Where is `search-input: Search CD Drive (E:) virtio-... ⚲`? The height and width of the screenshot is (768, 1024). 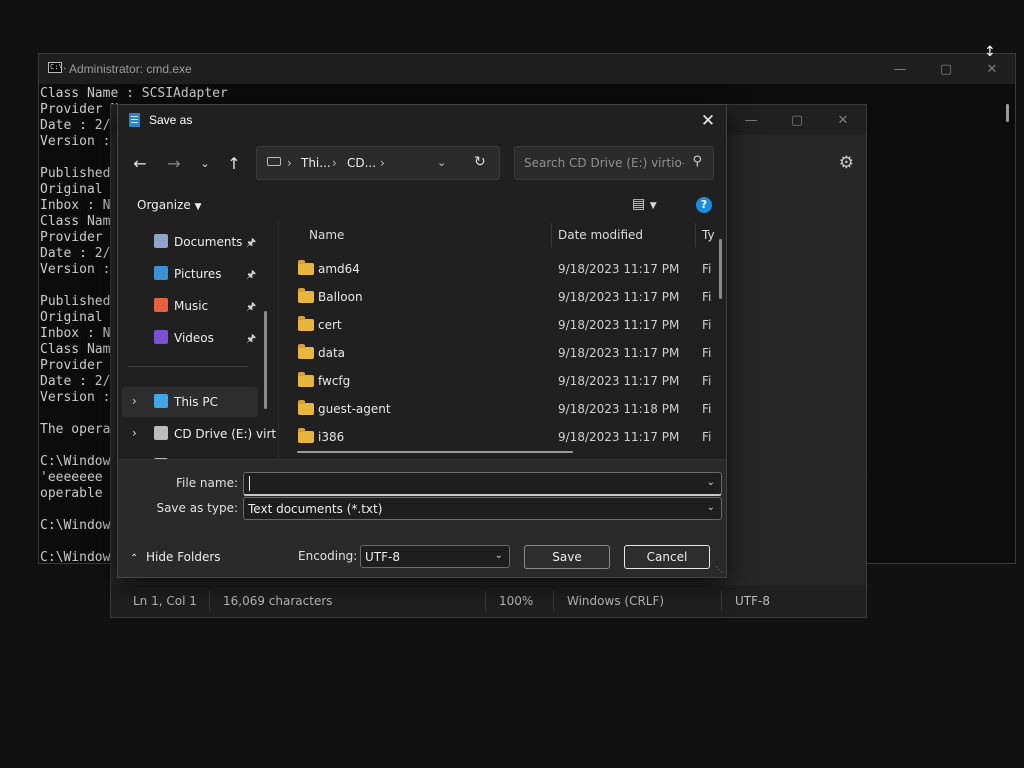 search-input: Search CD Drive (E:) virtio-... ⚲ is located at coordinates (614, 163).